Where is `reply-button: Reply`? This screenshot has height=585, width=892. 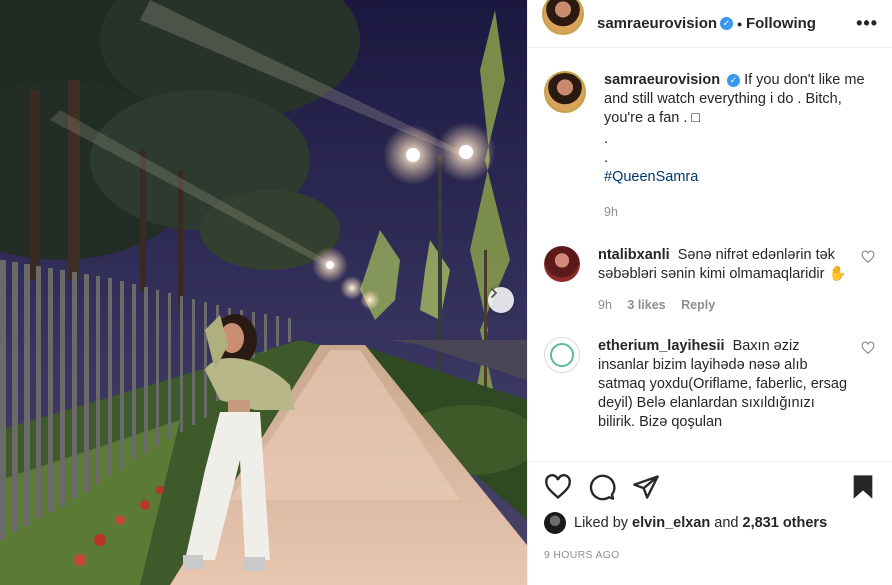 reply-button: Reply is located at coordinates (698, 305).